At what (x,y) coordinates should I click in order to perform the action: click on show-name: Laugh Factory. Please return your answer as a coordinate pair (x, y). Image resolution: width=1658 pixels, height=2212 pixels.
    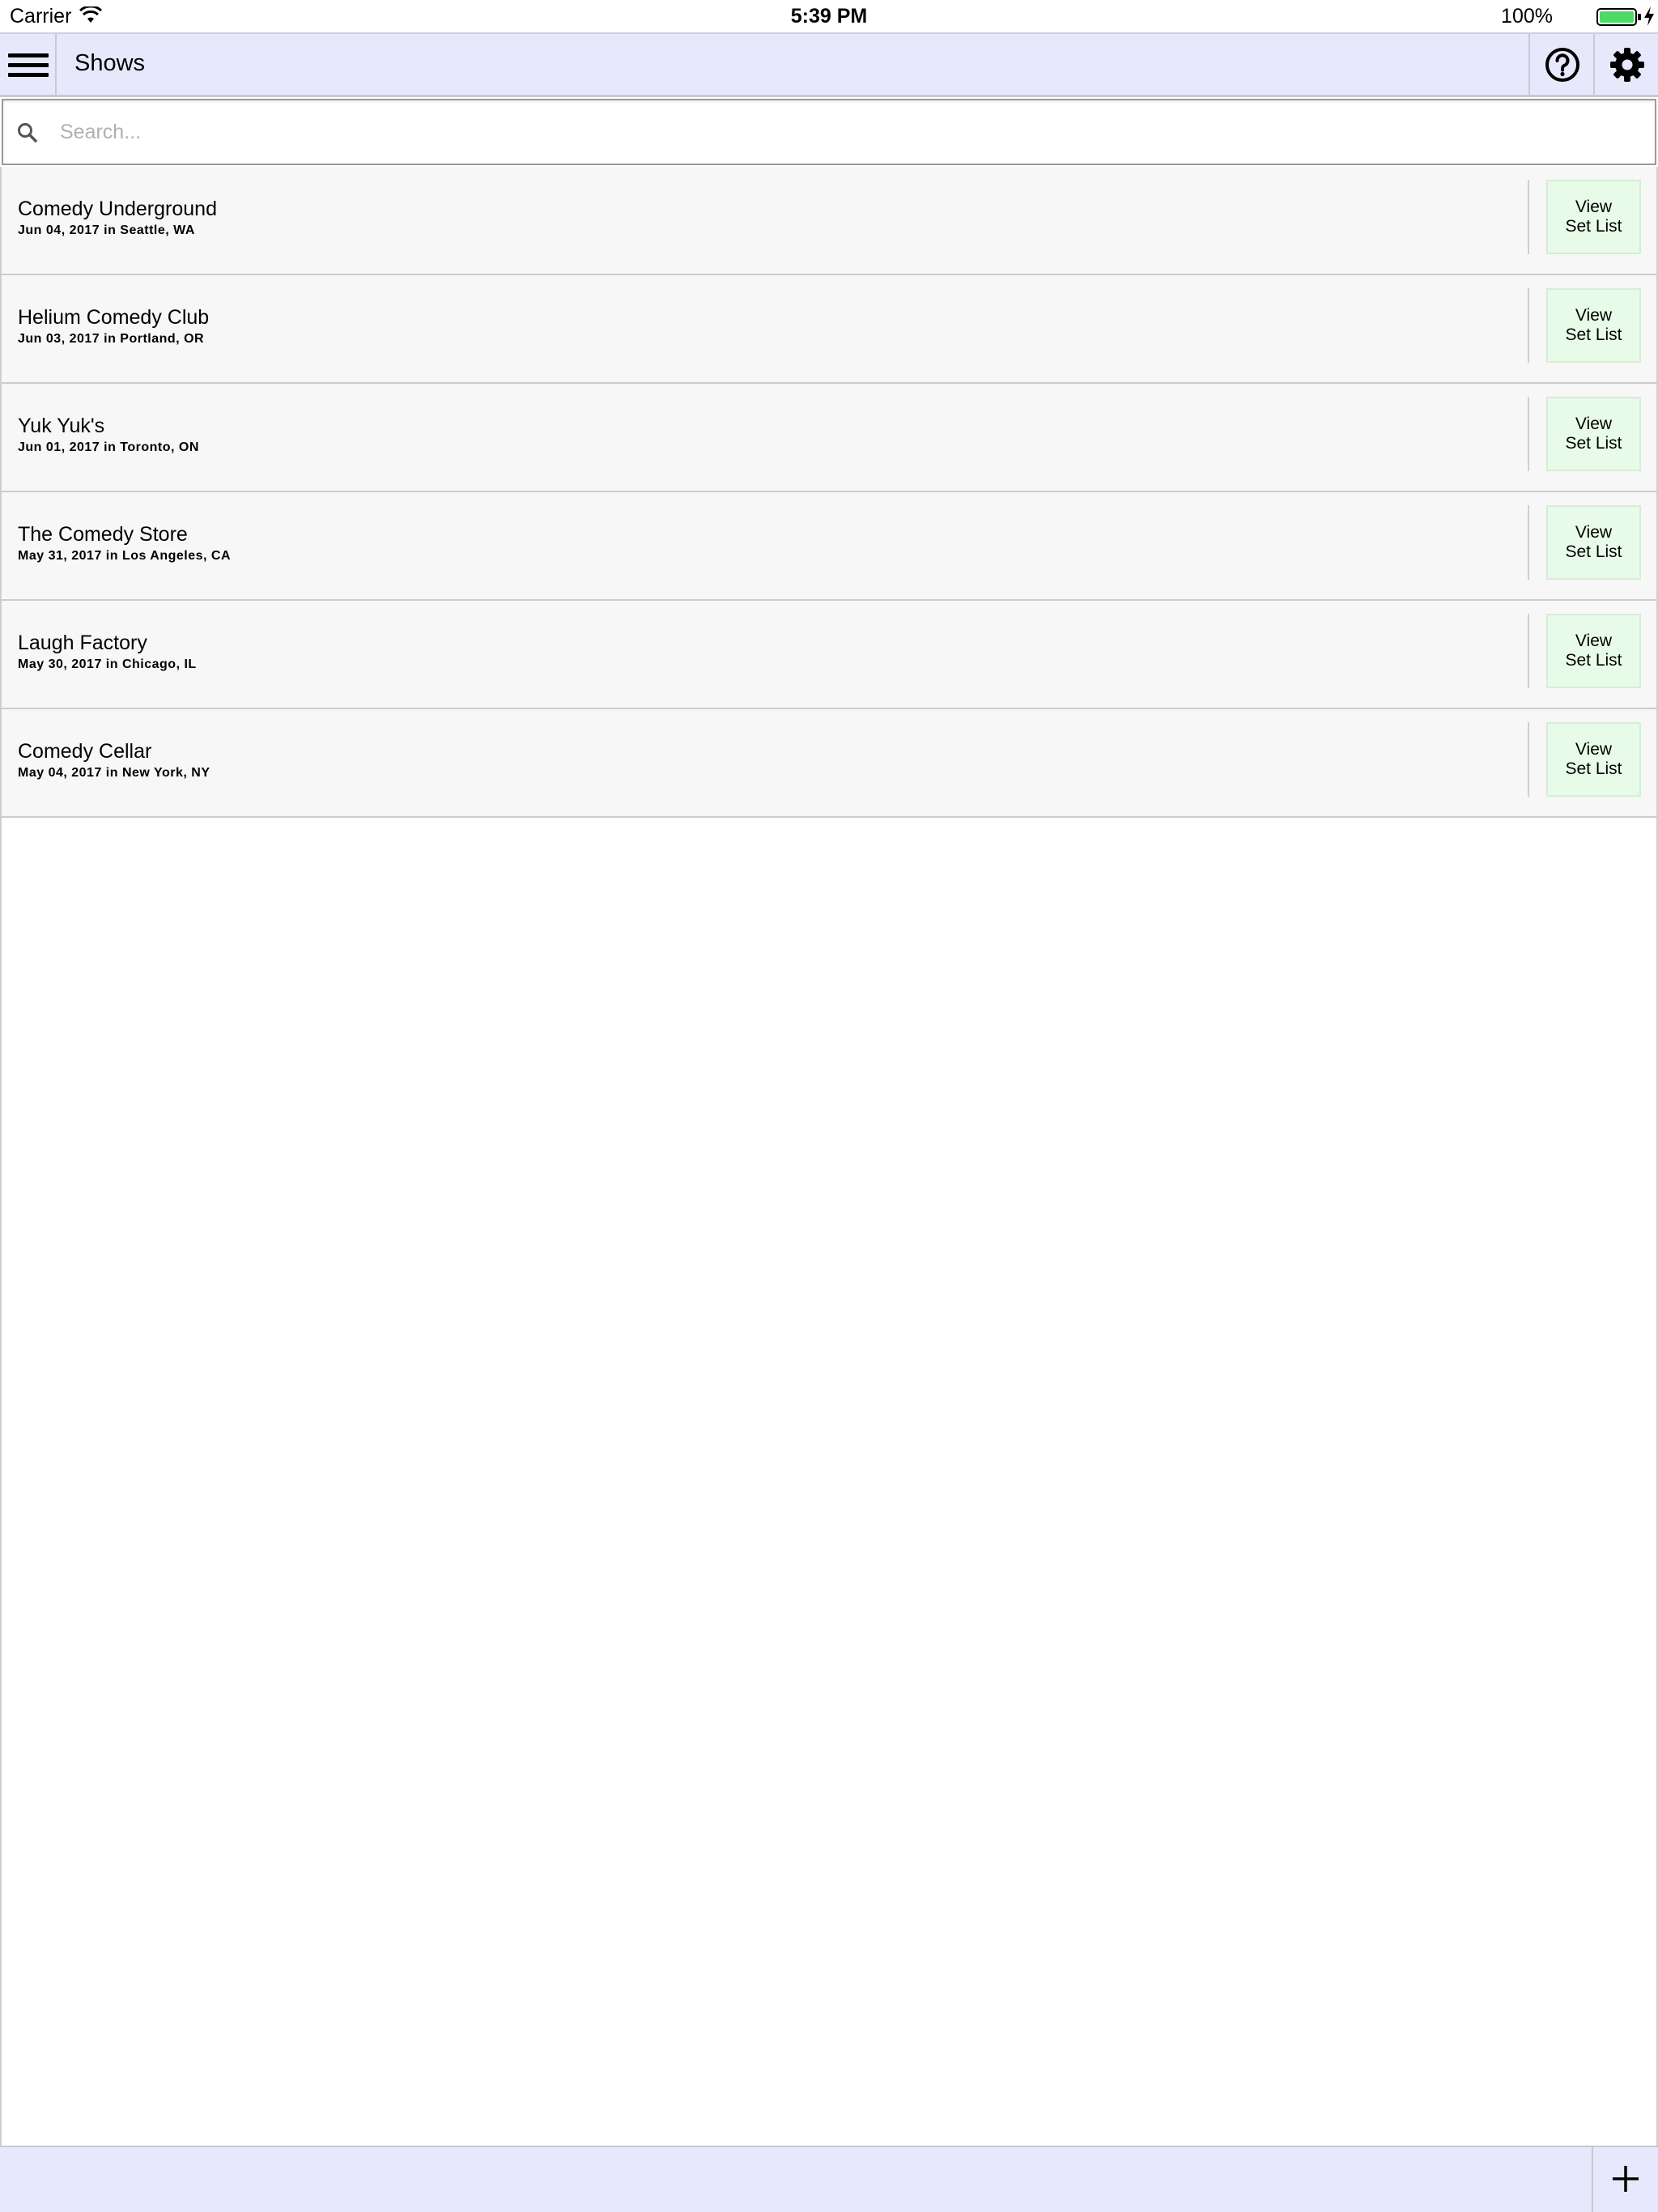
    Looking at the image, I should click on (82, 643).